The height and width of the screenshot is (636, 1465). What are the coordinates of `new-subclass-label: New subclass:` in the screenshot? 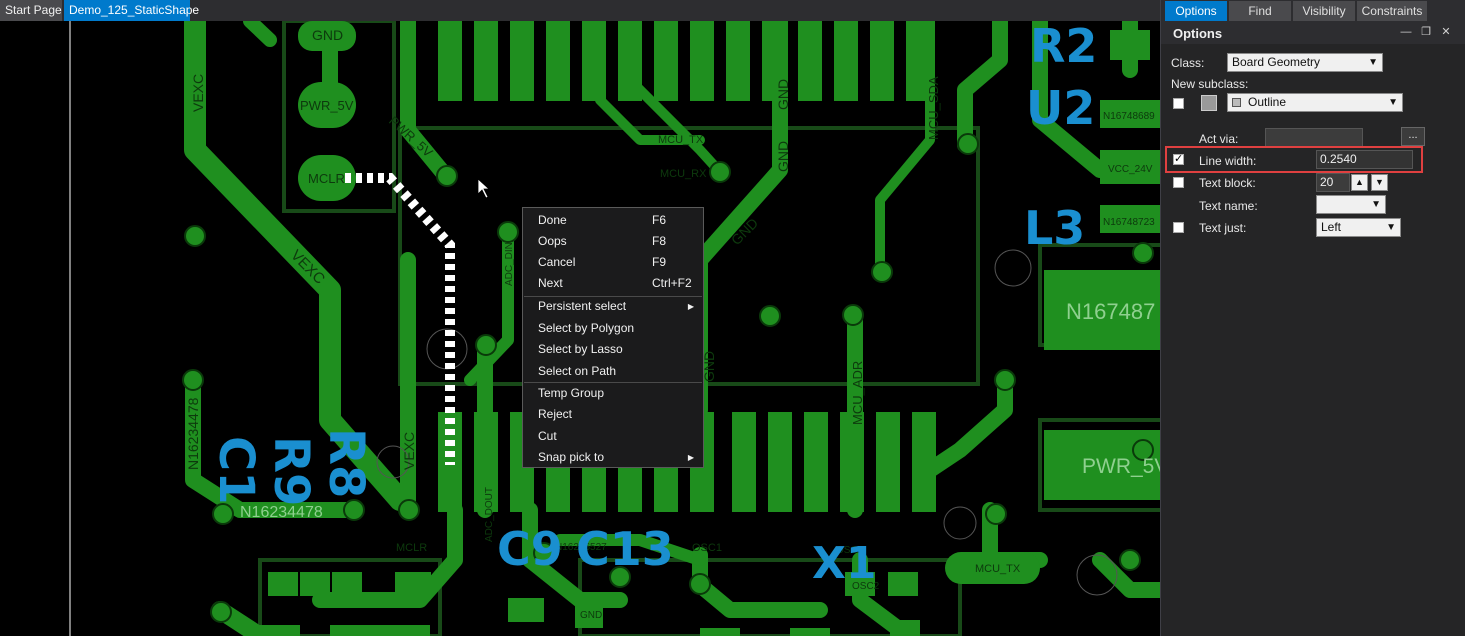 It's located at (1210, 84).